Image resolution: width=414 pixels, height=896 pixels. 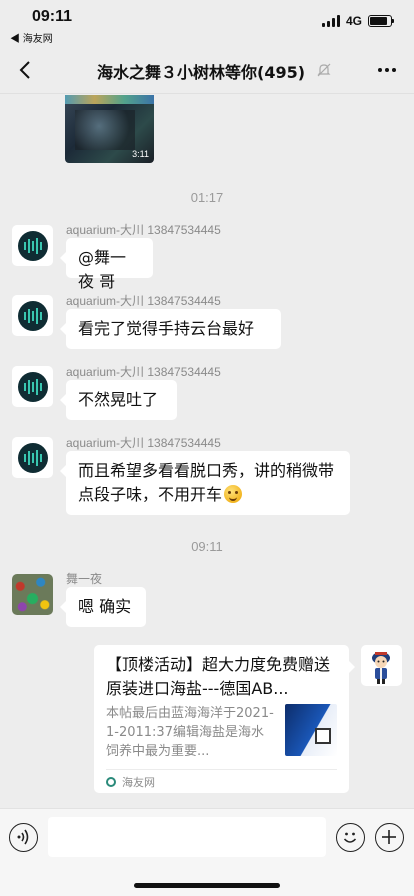 I want to click on more-actions-button, so click(x=389, y=837).